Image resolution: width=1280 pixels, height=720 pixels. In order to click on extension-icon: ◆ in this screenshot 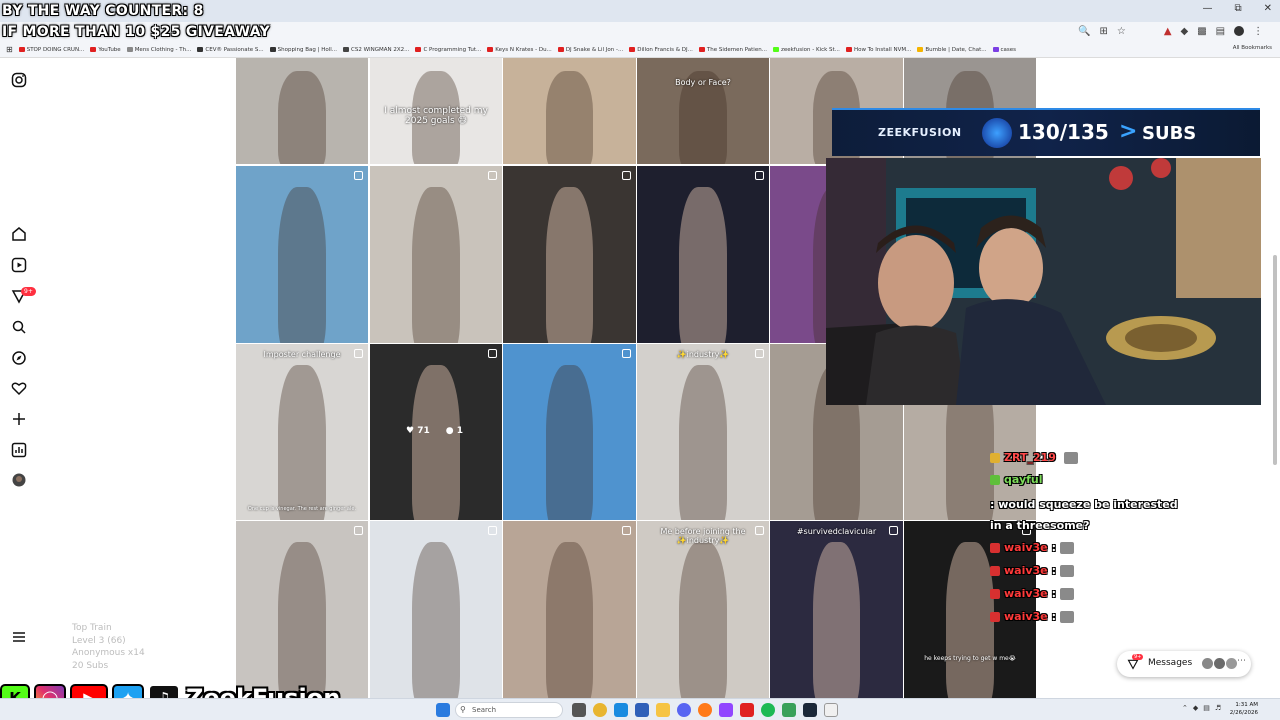, I will do `click(1185, 31)`.